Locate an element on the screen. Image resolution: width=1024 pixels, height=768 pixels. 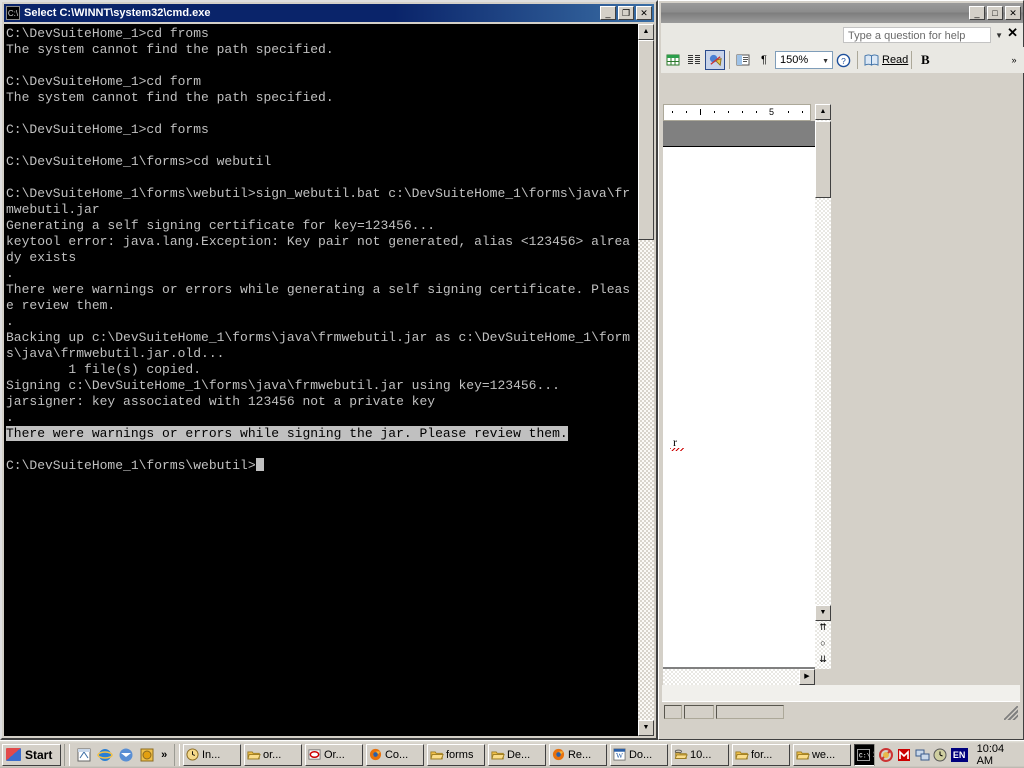
clock-tray-icon is located at coordinates (940, 755).